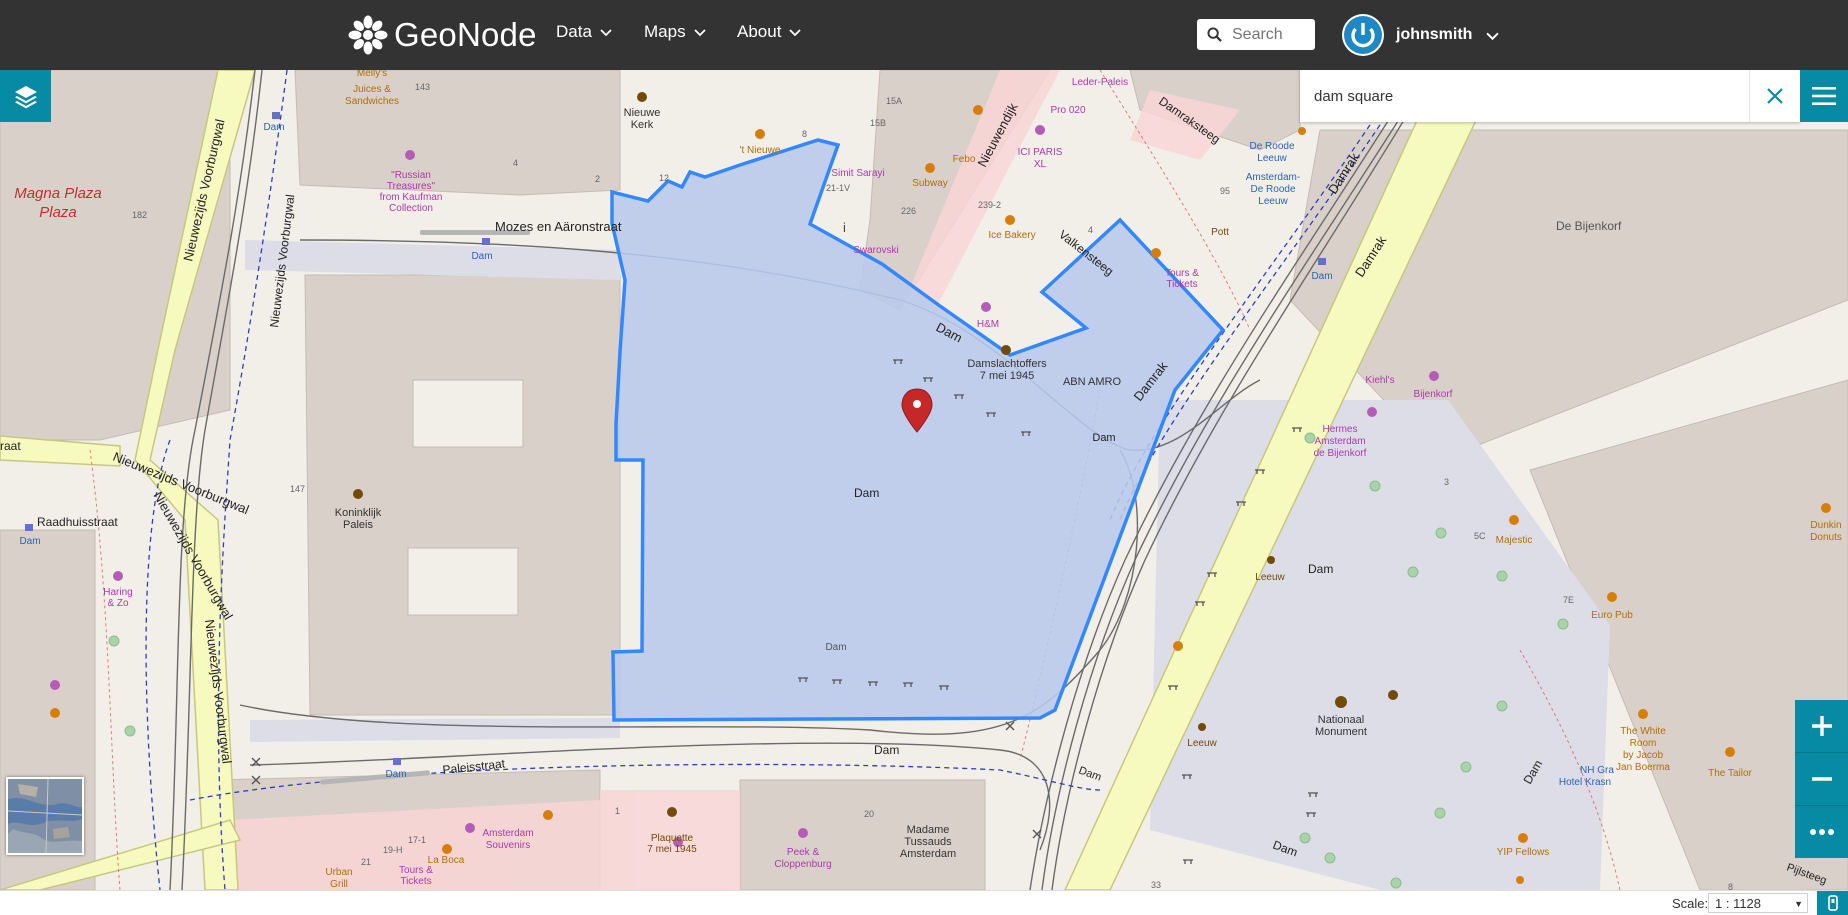  Describe the element at coordinates (1007, 364) in the screenshot. I see `svg-text: Damslachtoffers` at that location.